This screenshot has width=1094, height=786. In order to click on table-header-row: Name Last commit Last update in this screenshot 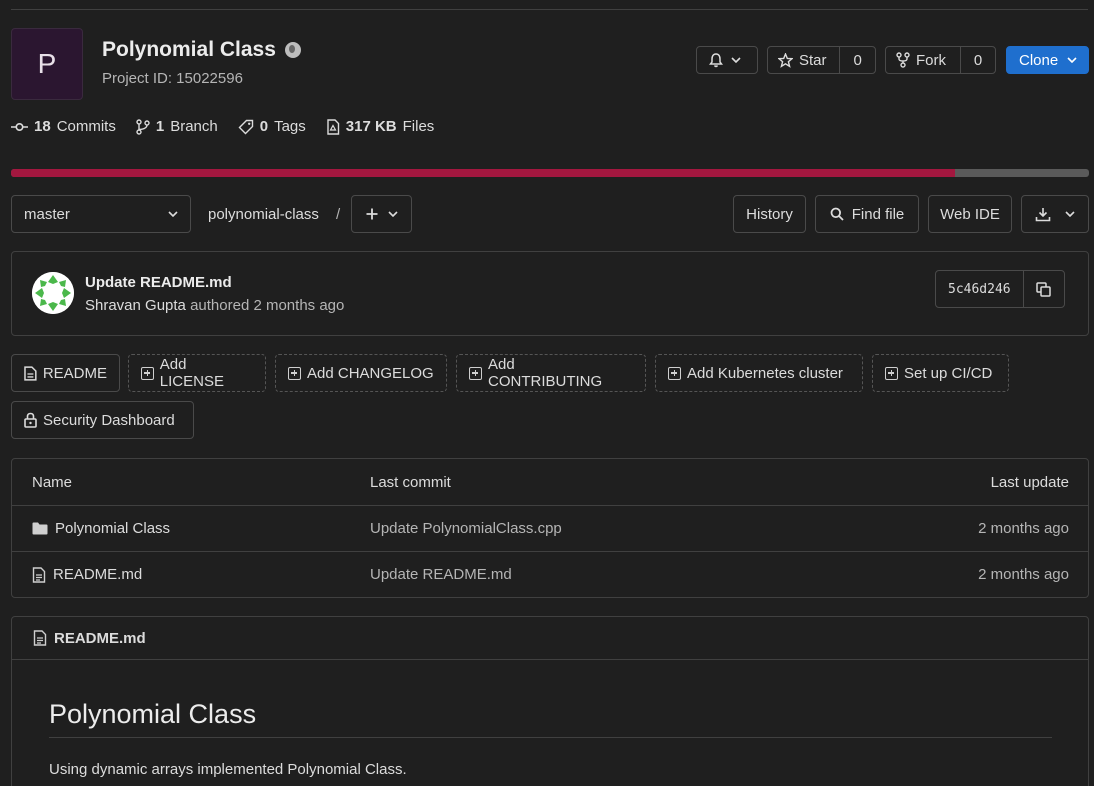, I will do `click(550, 482)`.